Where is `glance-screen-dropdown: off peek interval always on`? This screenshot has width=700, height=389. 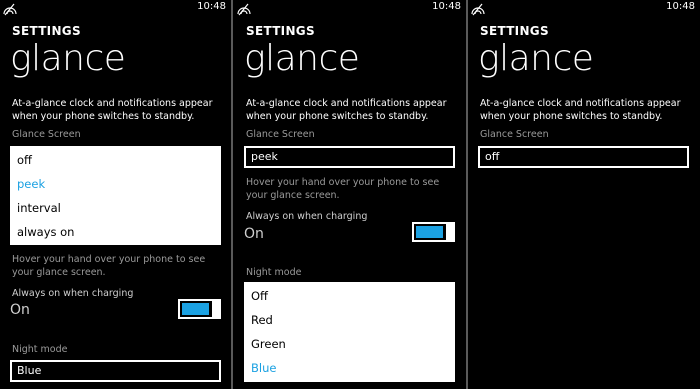 glance-screen-dropdown: off peek interval always on is located at coordinates (115, 195).